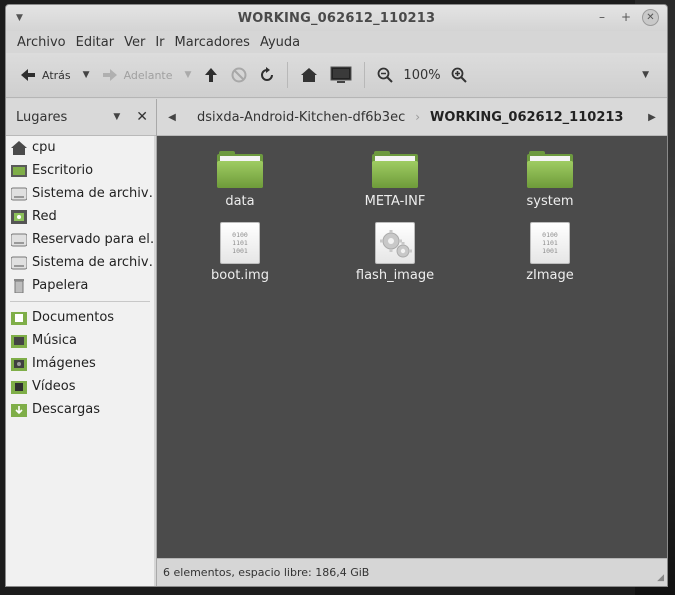 Image resolution: width=675 pixels, height=595 pixels. What do you see at coordinates (116, 117) in the screenshot?
I see `sidebar-mode-dropdown: ▼` at bounding box center [116, 117].